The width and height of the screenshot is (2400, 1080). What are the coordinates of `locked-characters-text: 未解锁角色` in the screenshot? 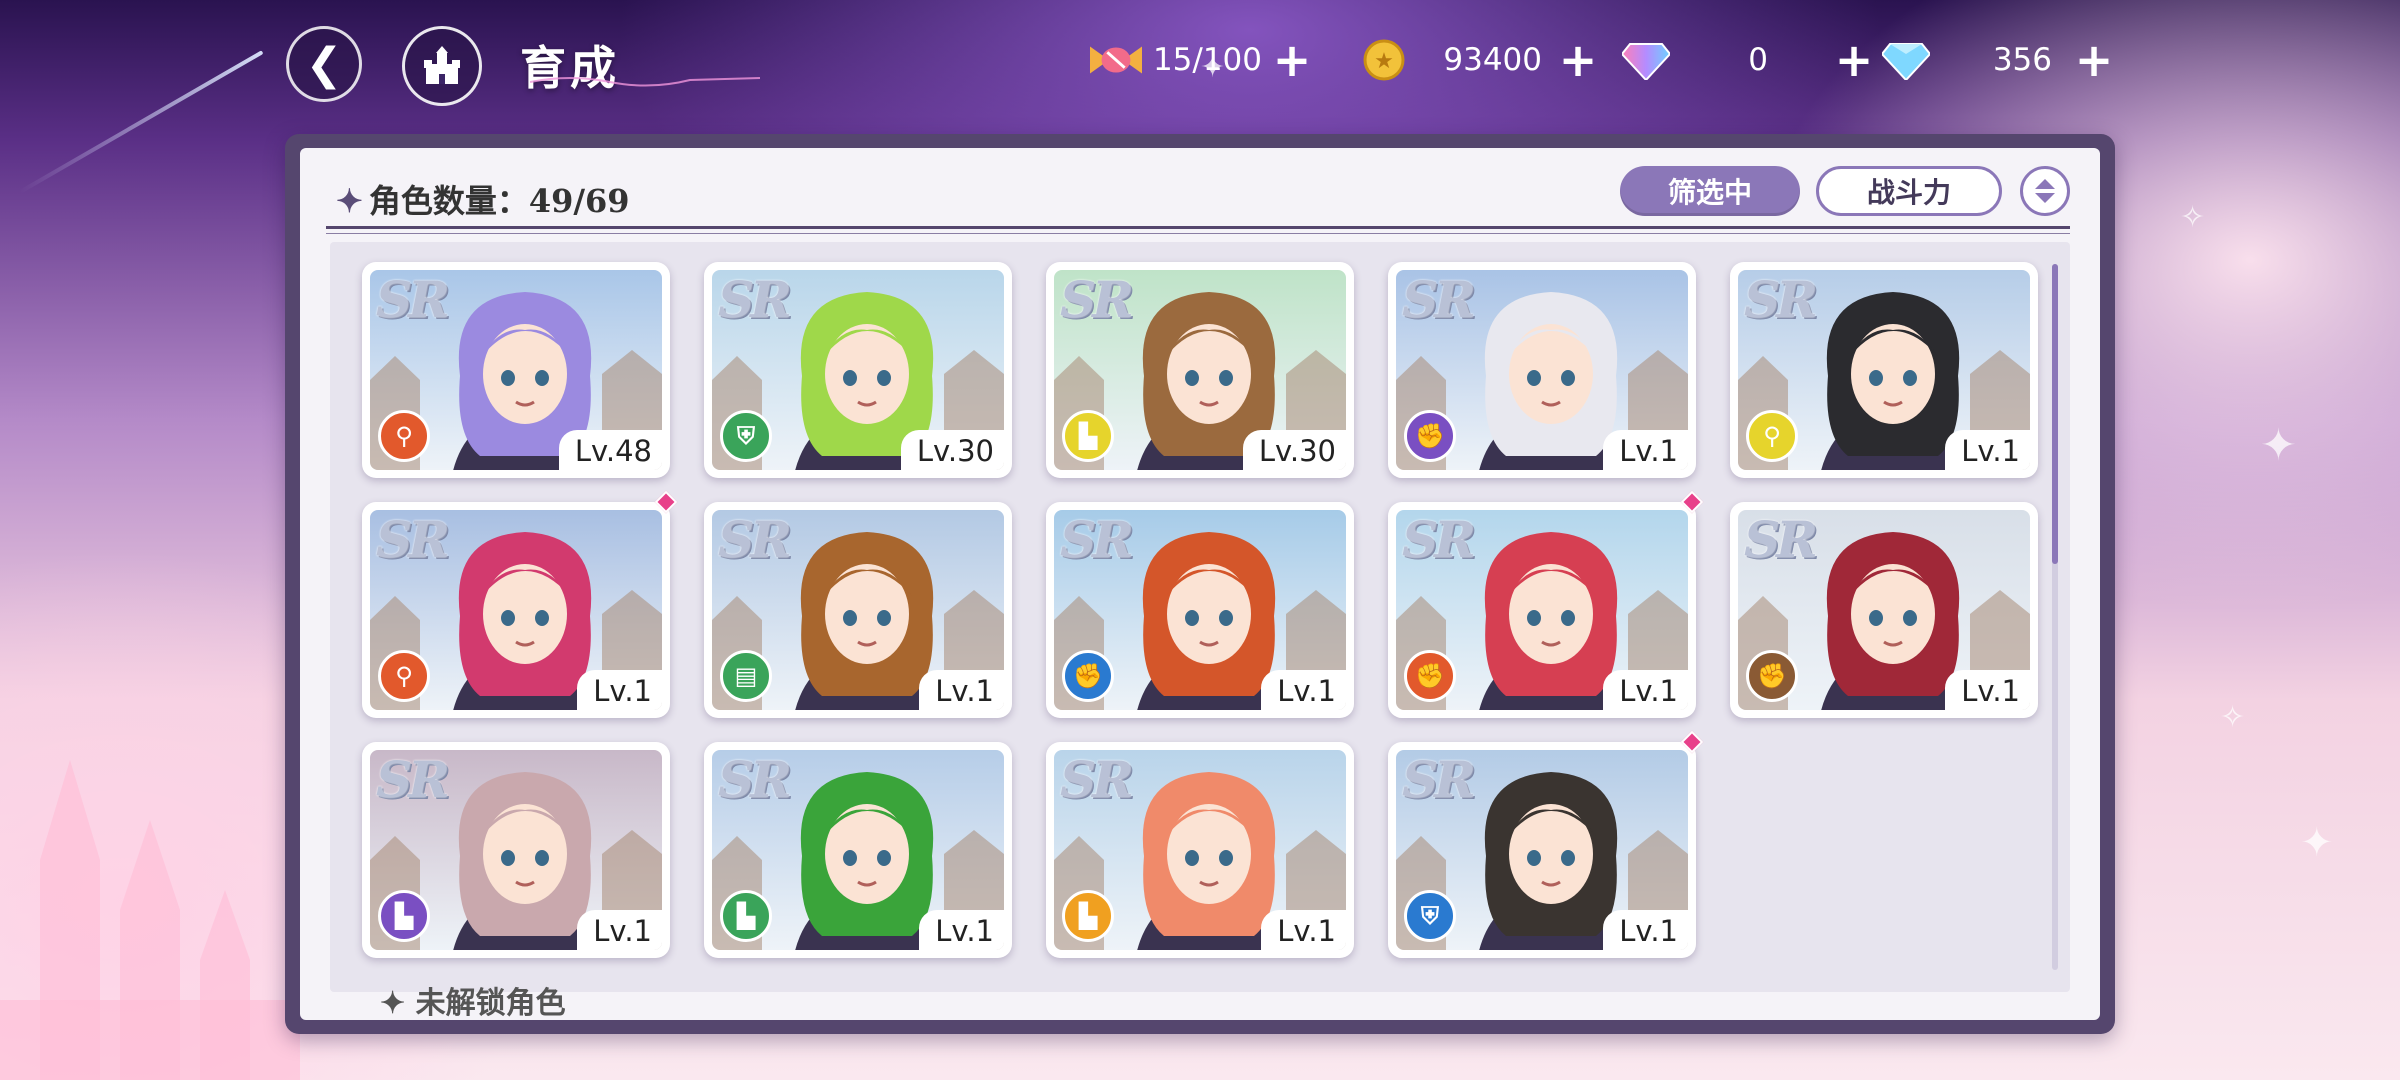 It's located at (490, 1003).